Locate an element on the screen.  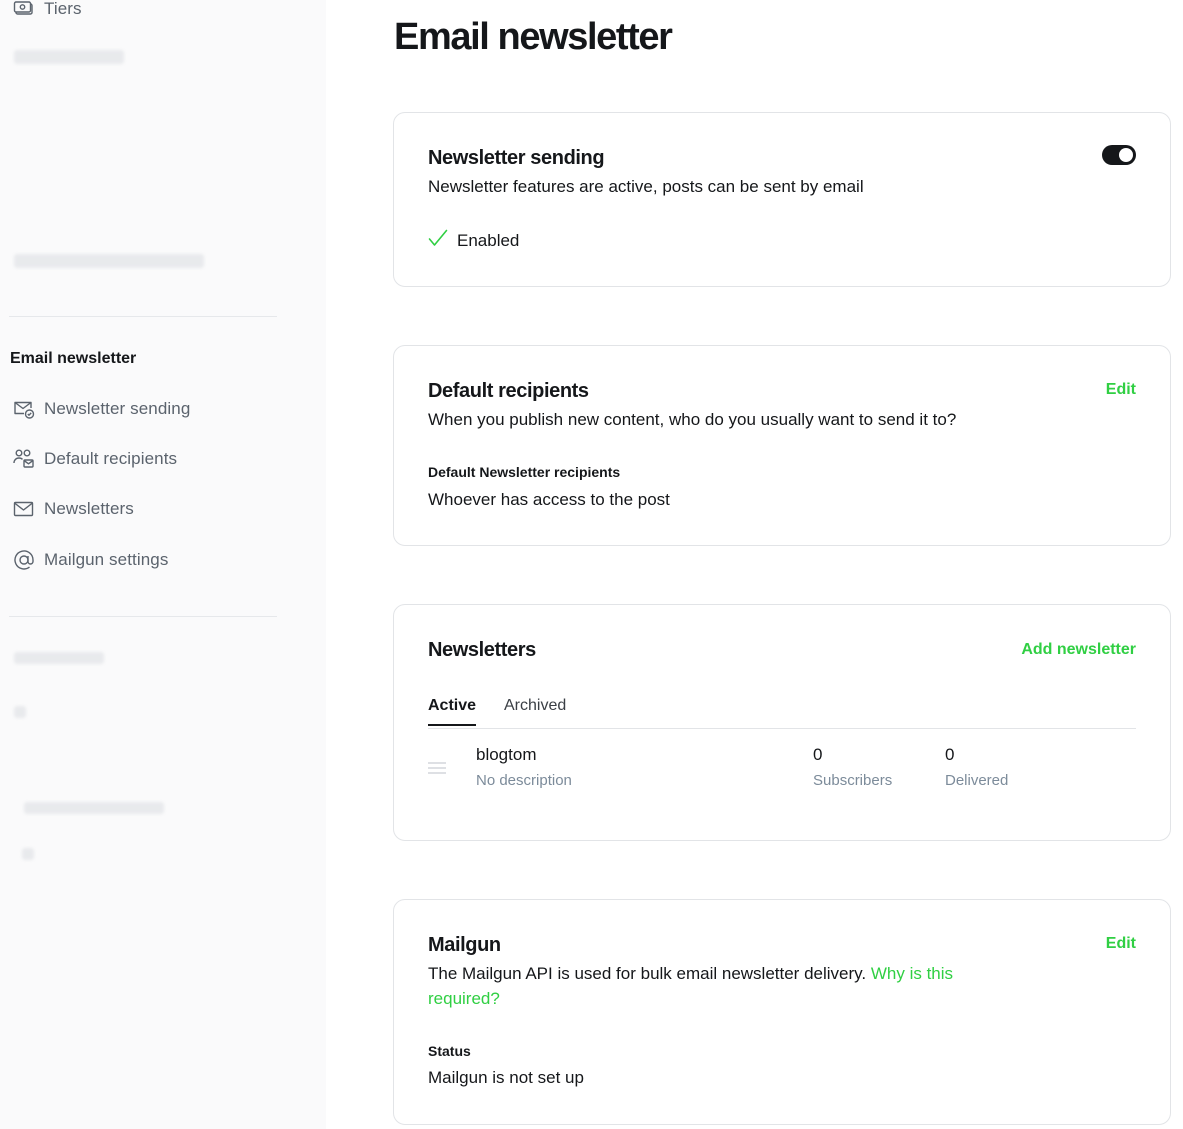
delivered-label: Delivered is located at coordinates (977, 780).